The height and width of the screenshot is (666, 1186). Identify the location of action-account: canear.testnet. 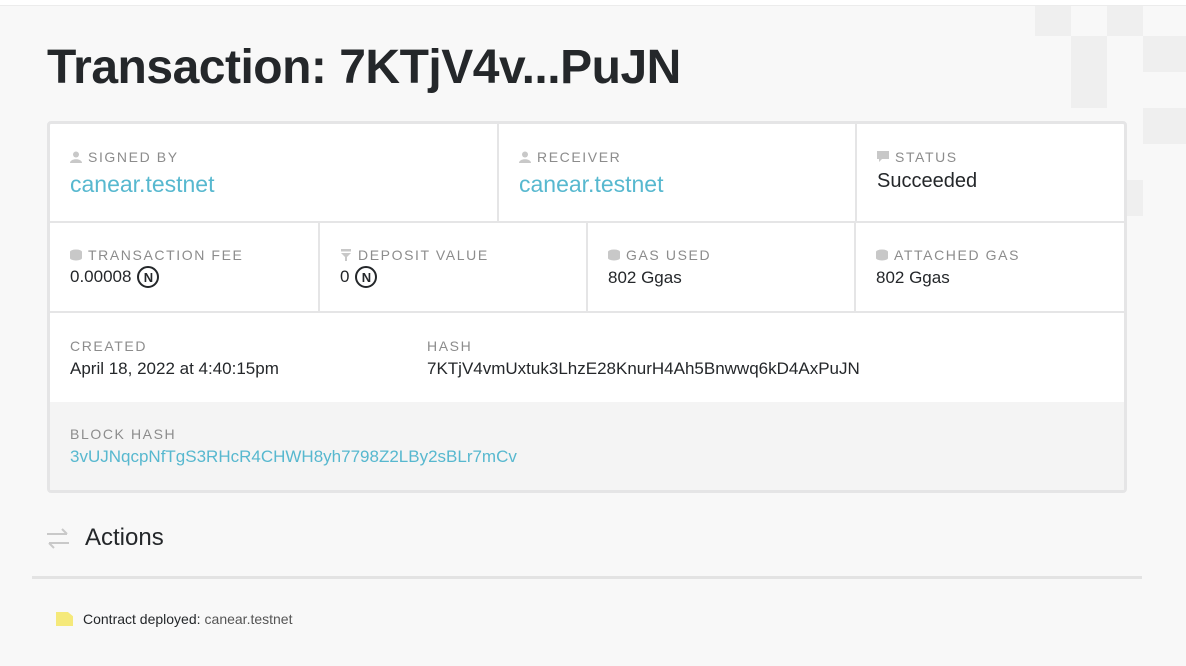
(248, 619).